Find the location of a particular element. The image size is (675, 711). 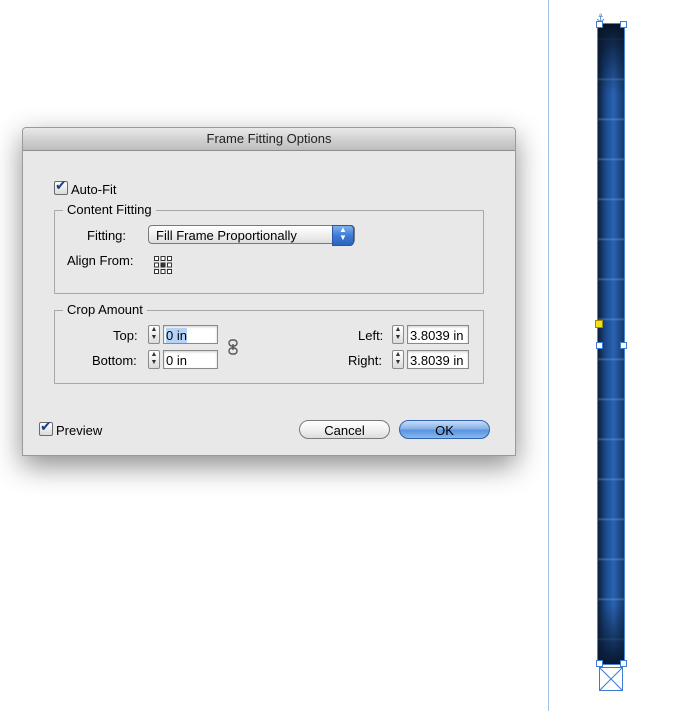

frame-handle-middle-left is located at coordinates (599, 345).